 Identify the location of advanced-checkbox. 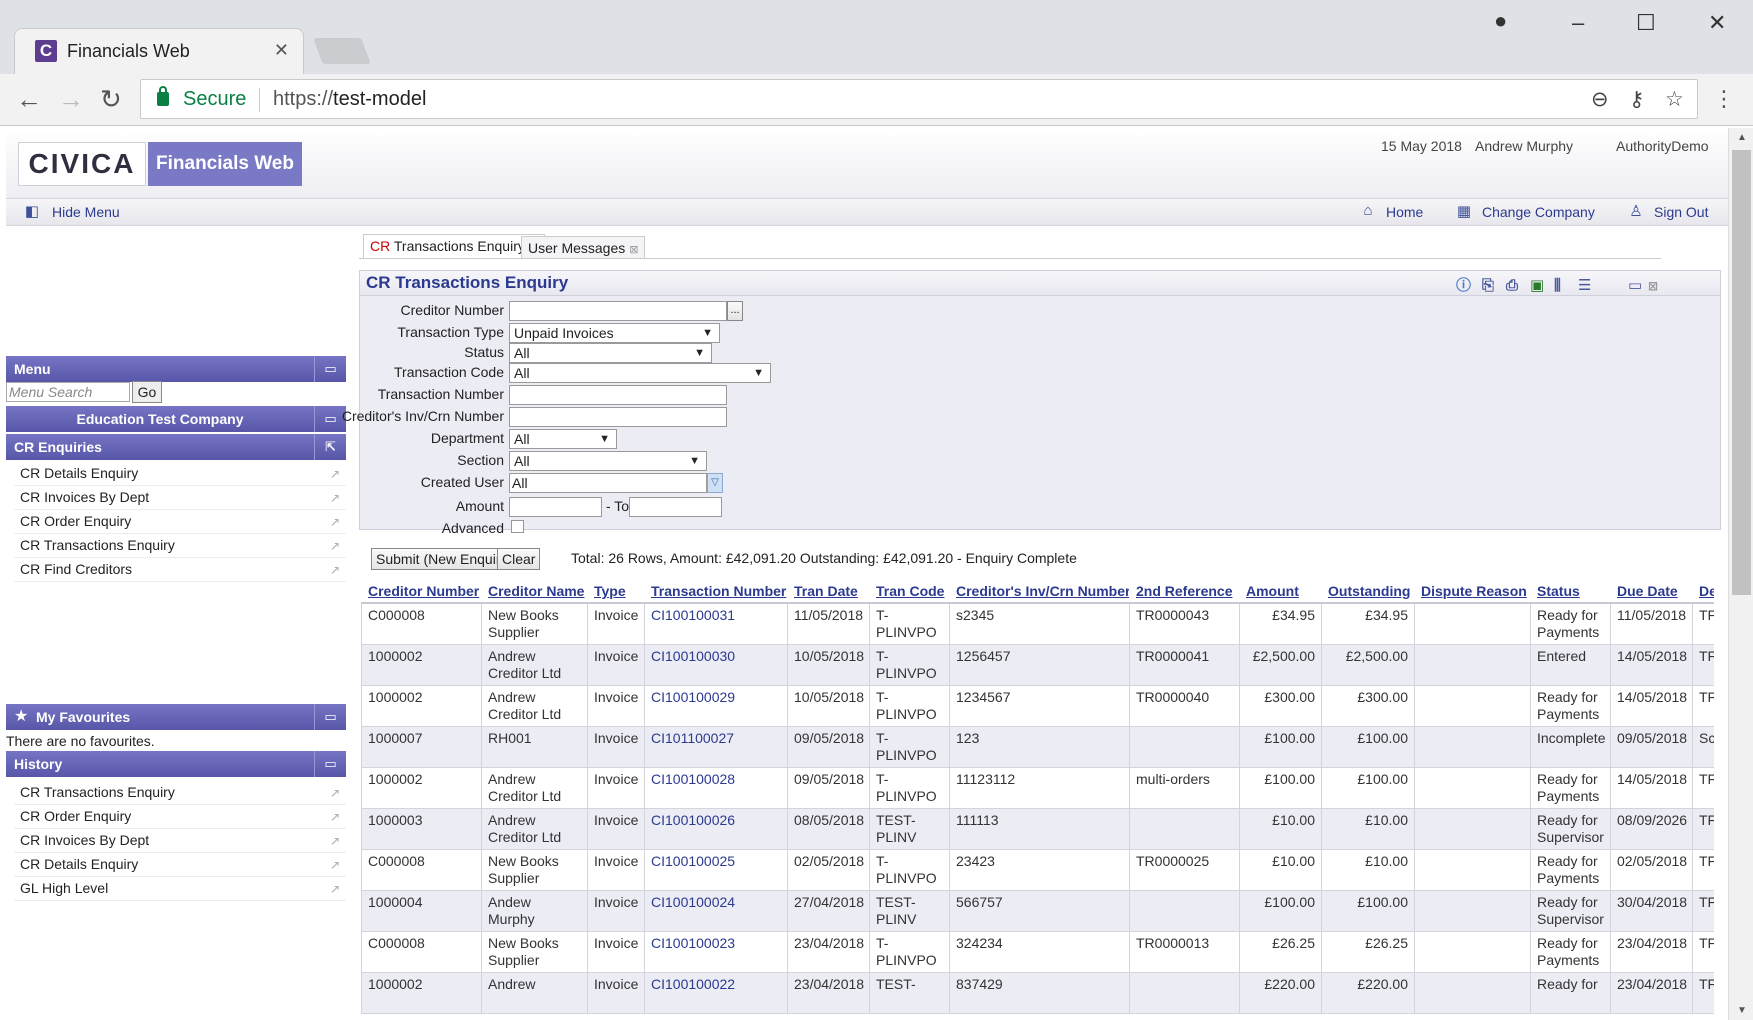
(517, 526).